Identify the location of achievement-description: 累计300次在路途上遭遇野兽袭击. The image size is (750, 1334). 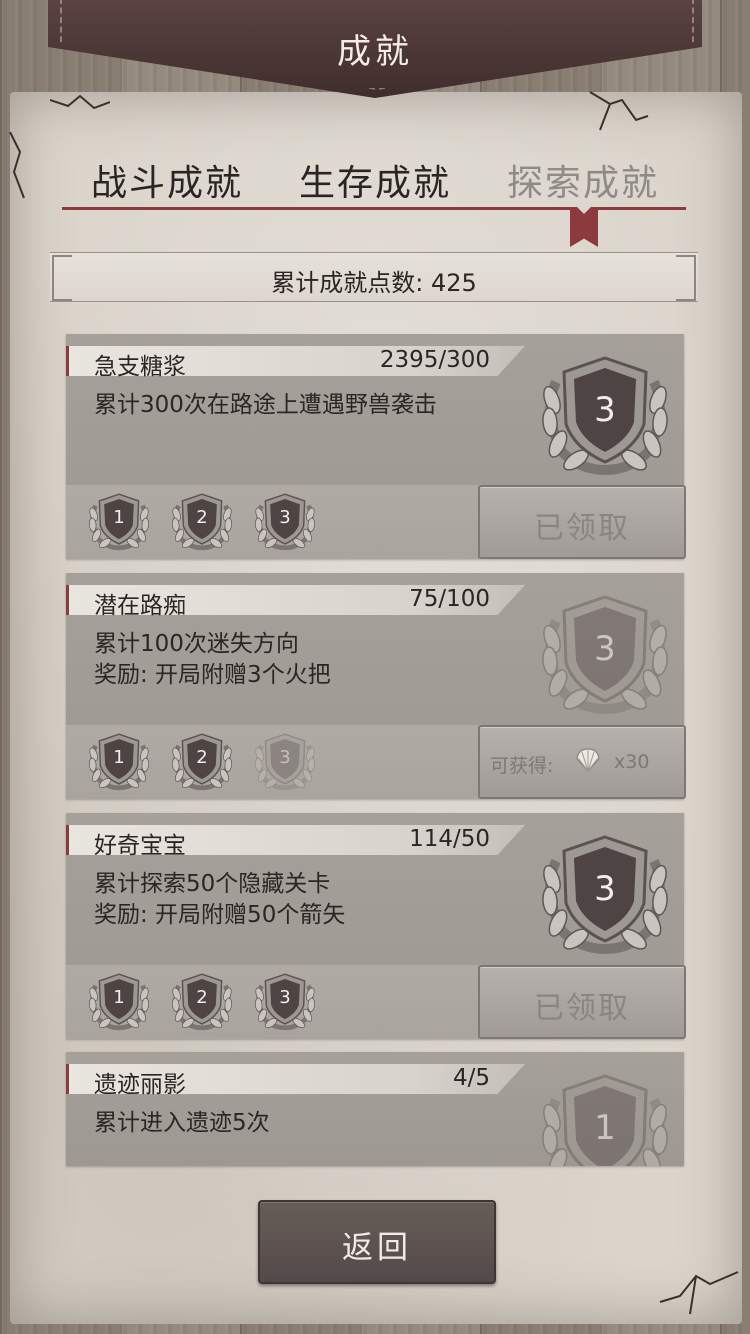
(265, 405).